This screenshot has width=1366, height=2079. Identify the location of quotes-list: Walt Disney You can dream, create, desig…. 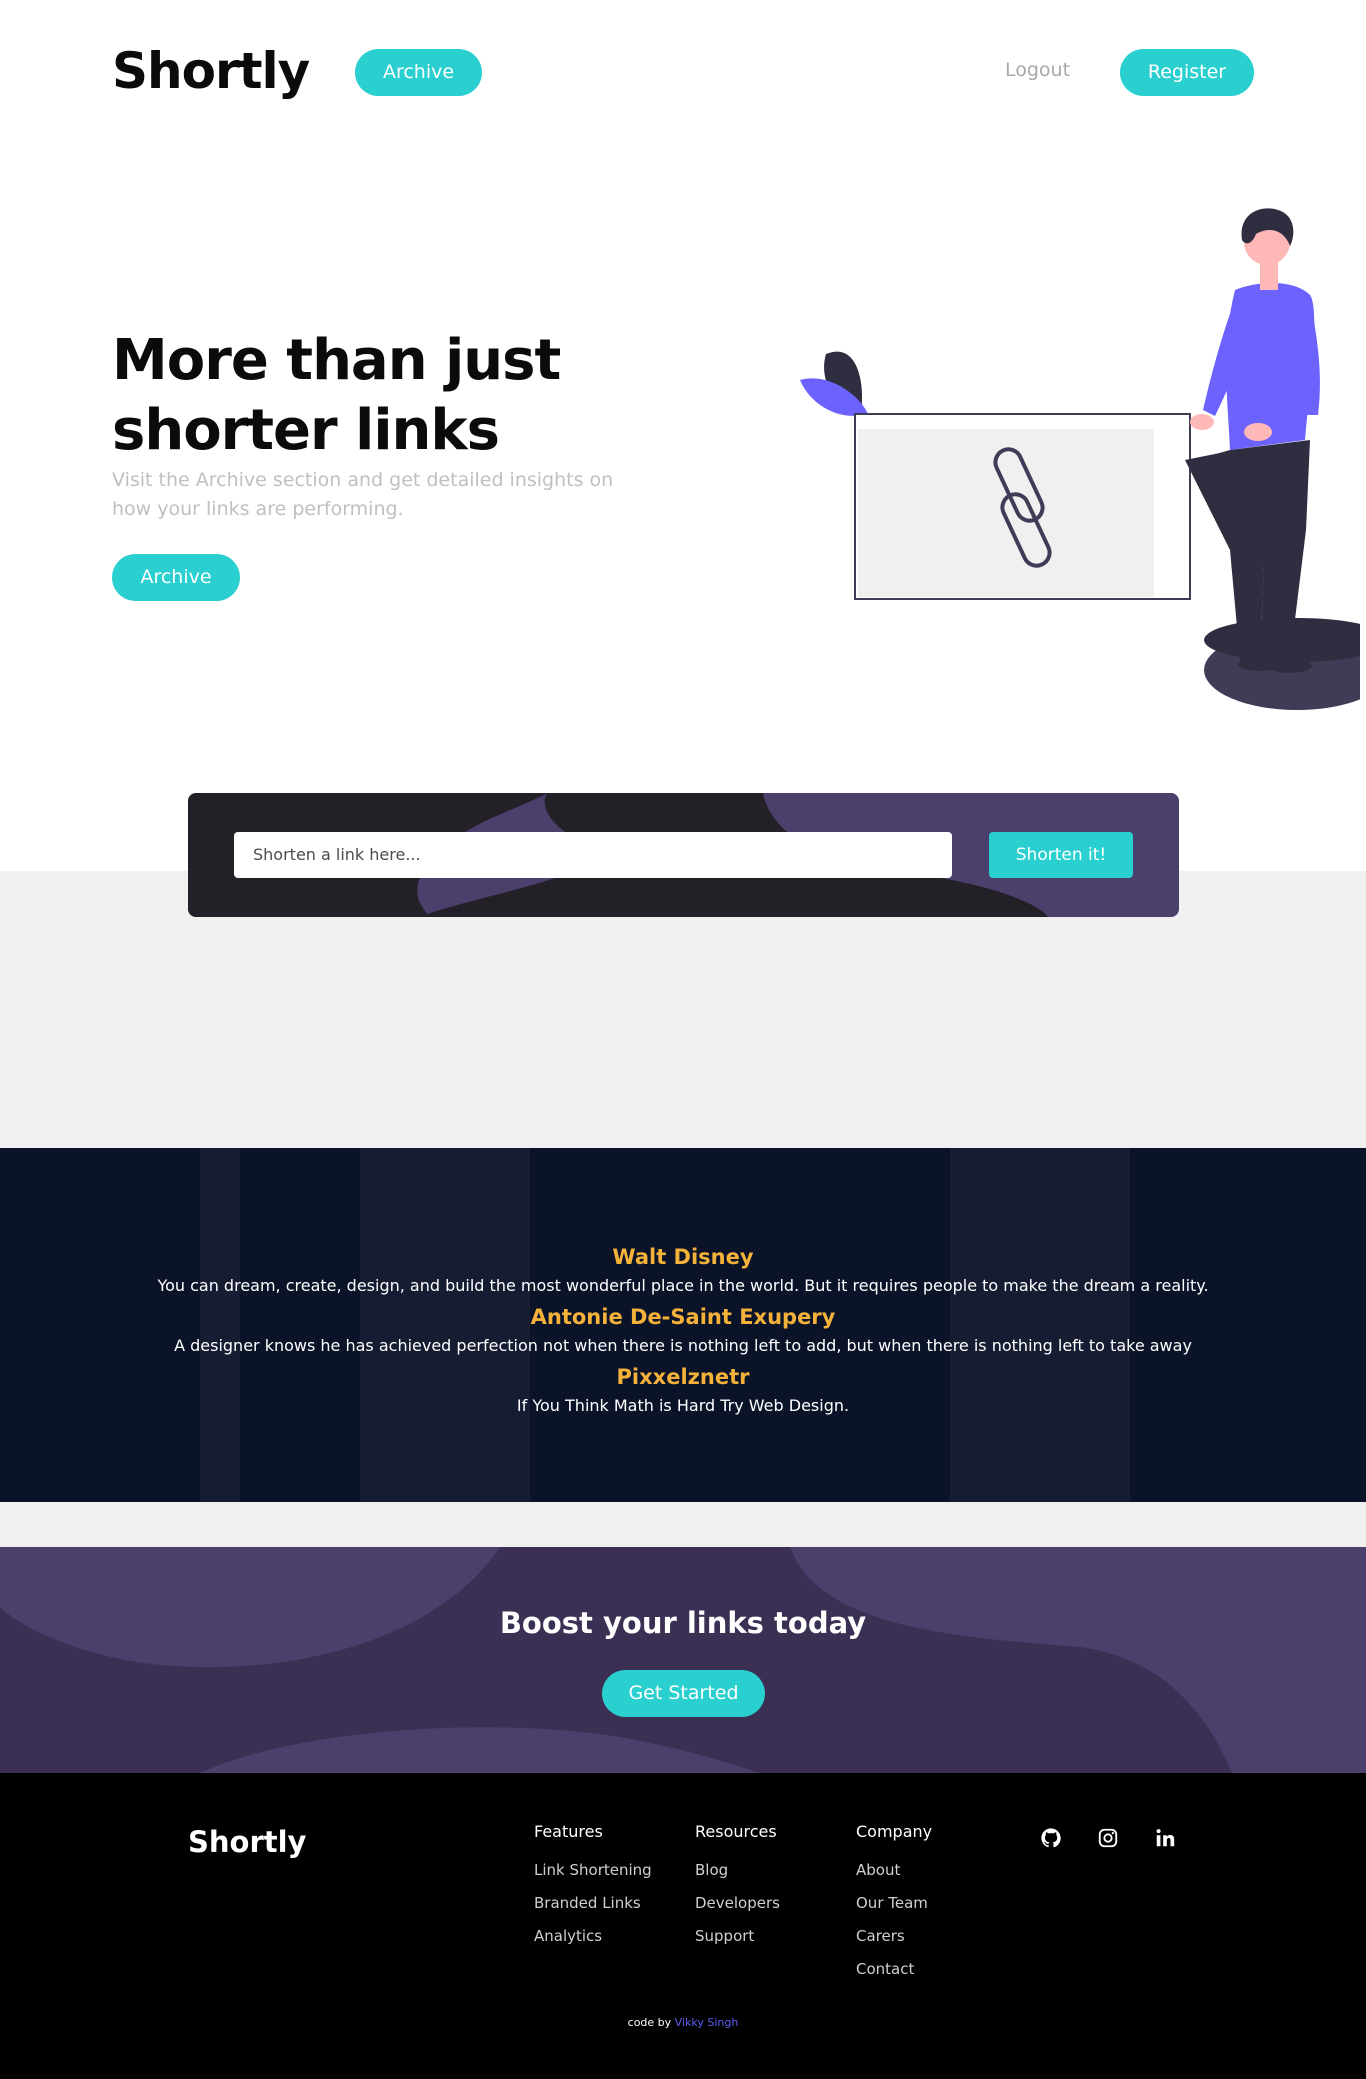
(683, 1330).